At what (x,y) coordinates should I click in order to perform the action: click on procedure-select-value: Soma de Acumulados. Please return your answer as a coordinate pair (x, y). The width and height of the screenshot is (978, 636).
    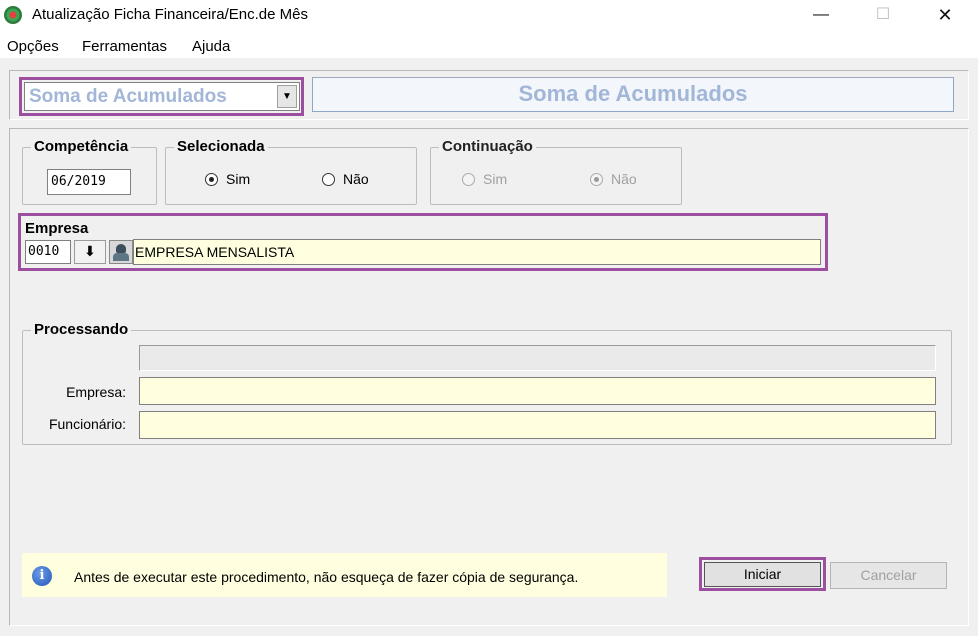
    Looking at the image, I should click on (128, 96).